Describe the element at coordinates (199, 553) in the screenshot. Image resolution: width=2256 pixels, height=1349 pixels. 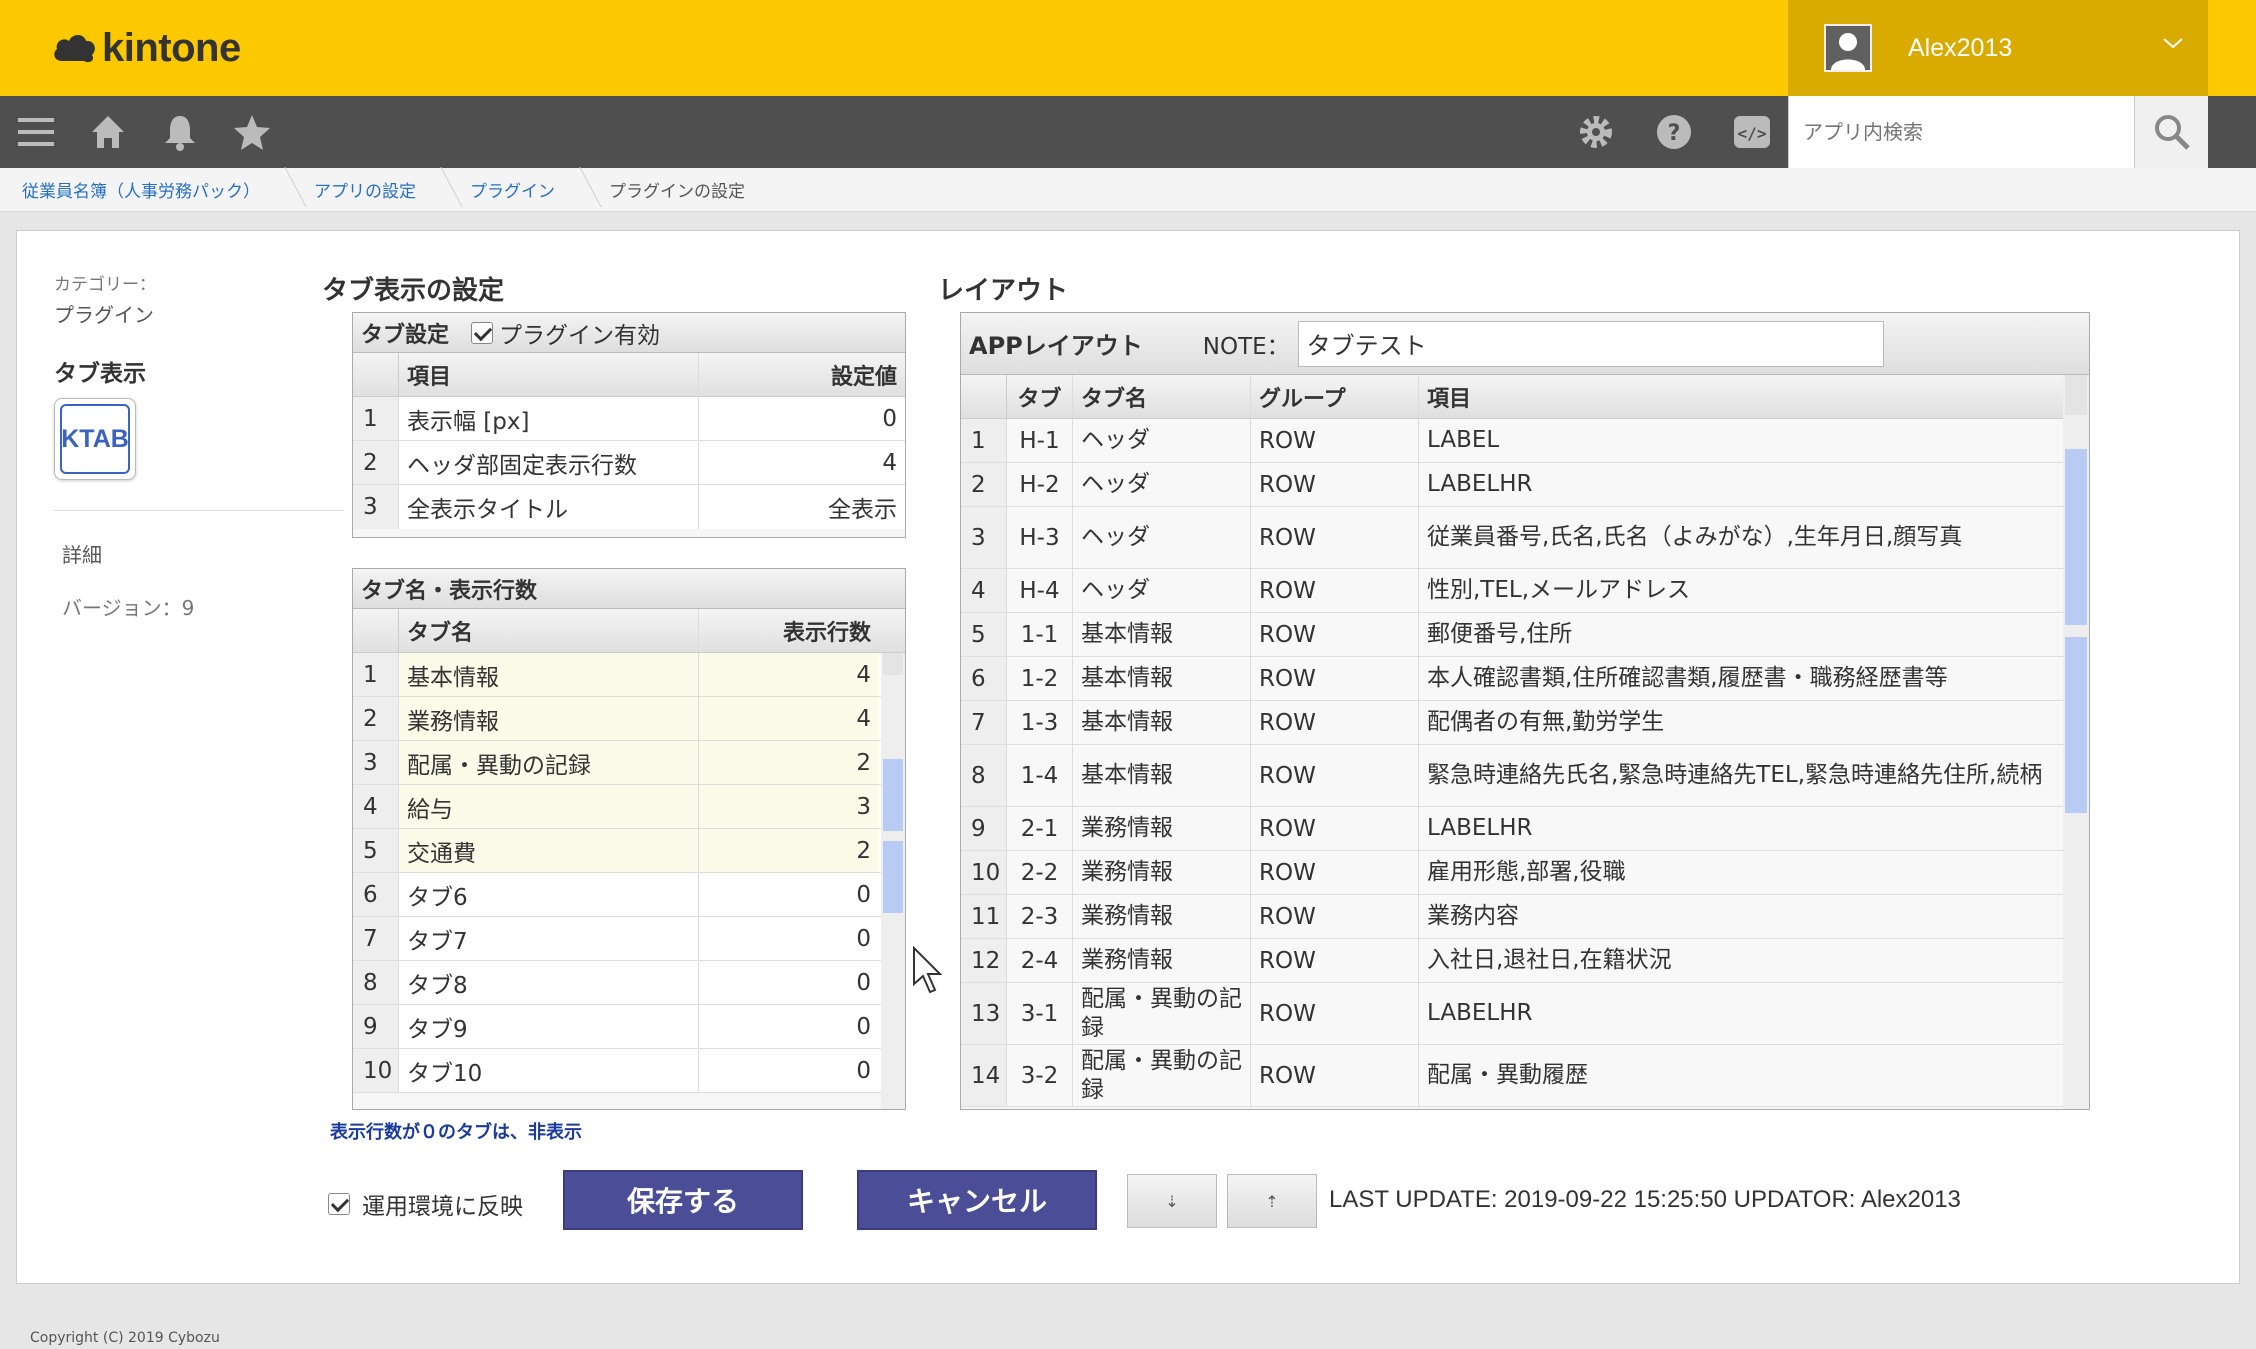
I see `detail-link: 詳細` at that location.